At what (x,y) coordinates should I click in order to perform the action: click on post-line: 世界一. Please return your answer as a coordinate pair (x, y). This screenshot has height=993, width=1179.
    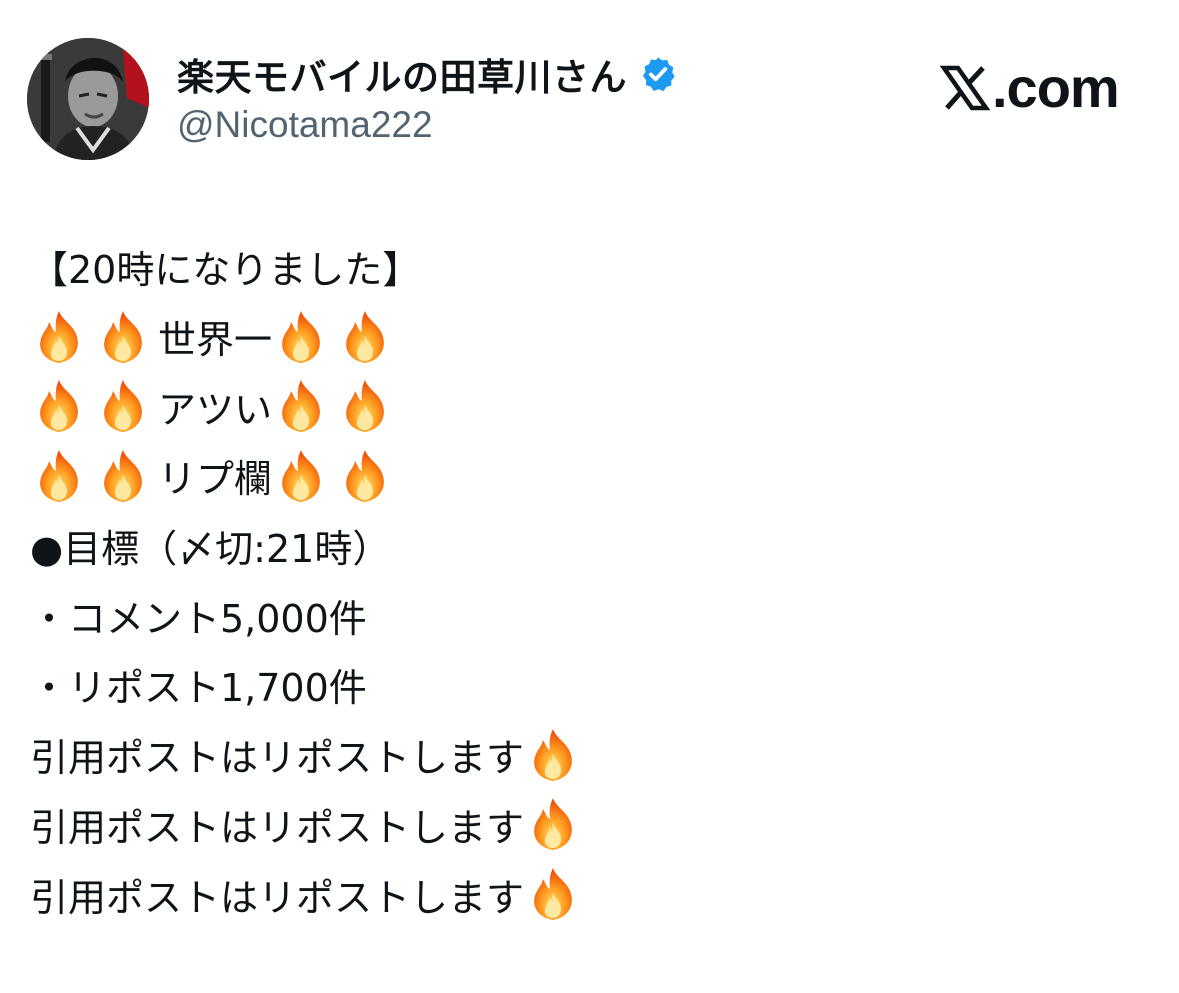
    Looking at the image, I should click on (590, 337).